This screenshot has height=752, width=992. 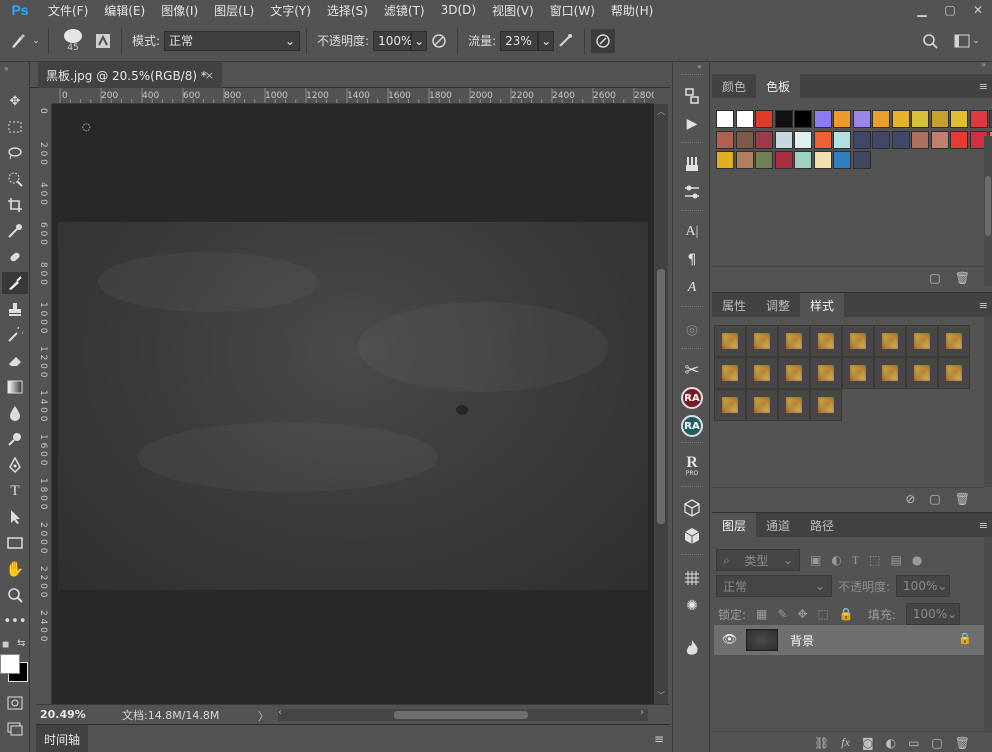 I want to click on menu-file: 文件(F), so click(x=68, y=10).